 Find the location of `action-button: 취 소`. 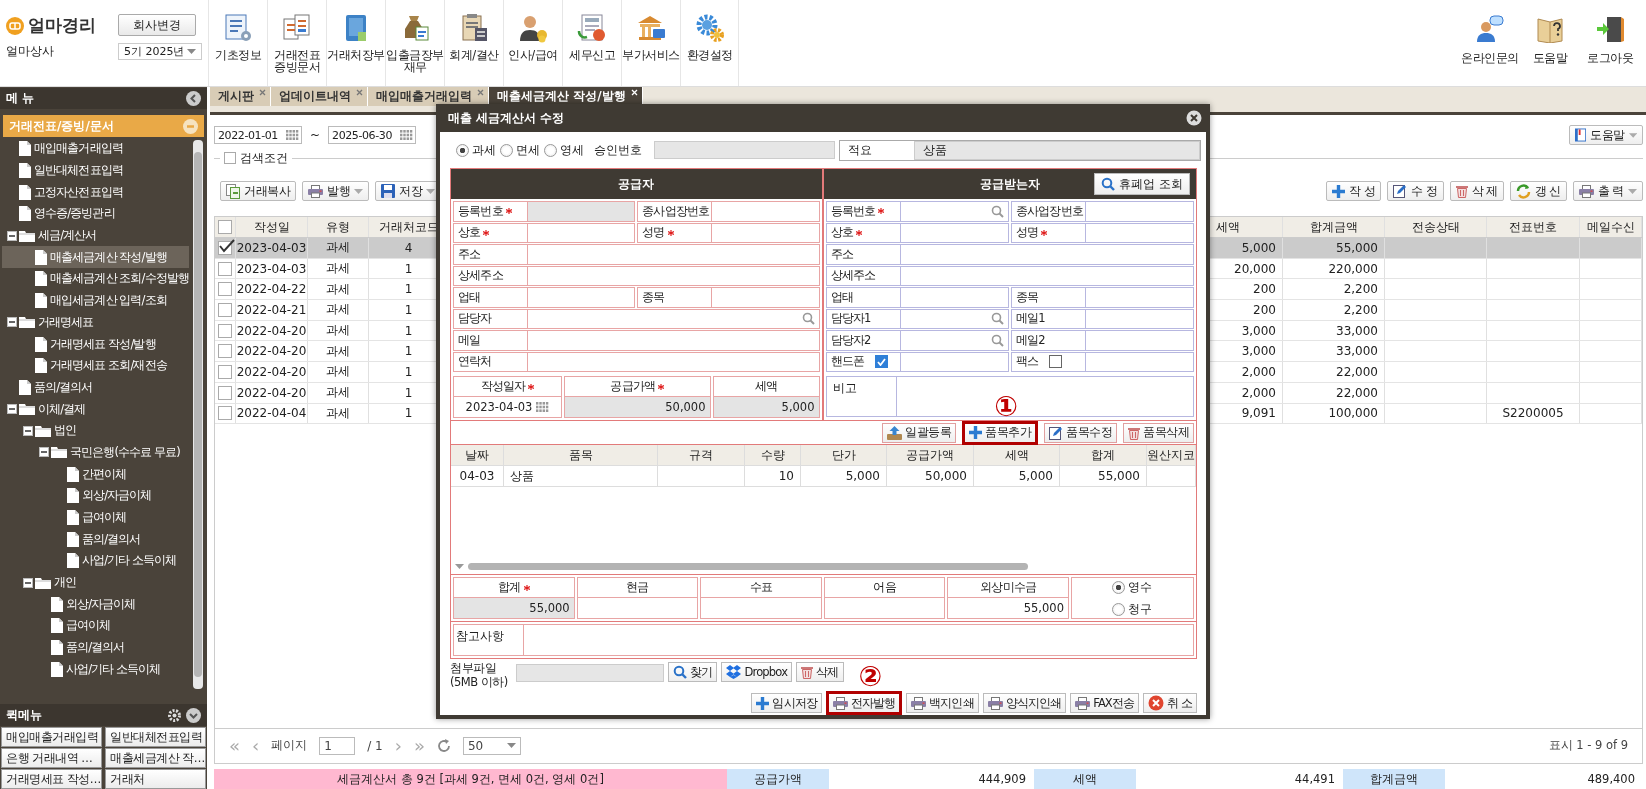

action-button: 취 소 is located at coordinates (1170, 703).